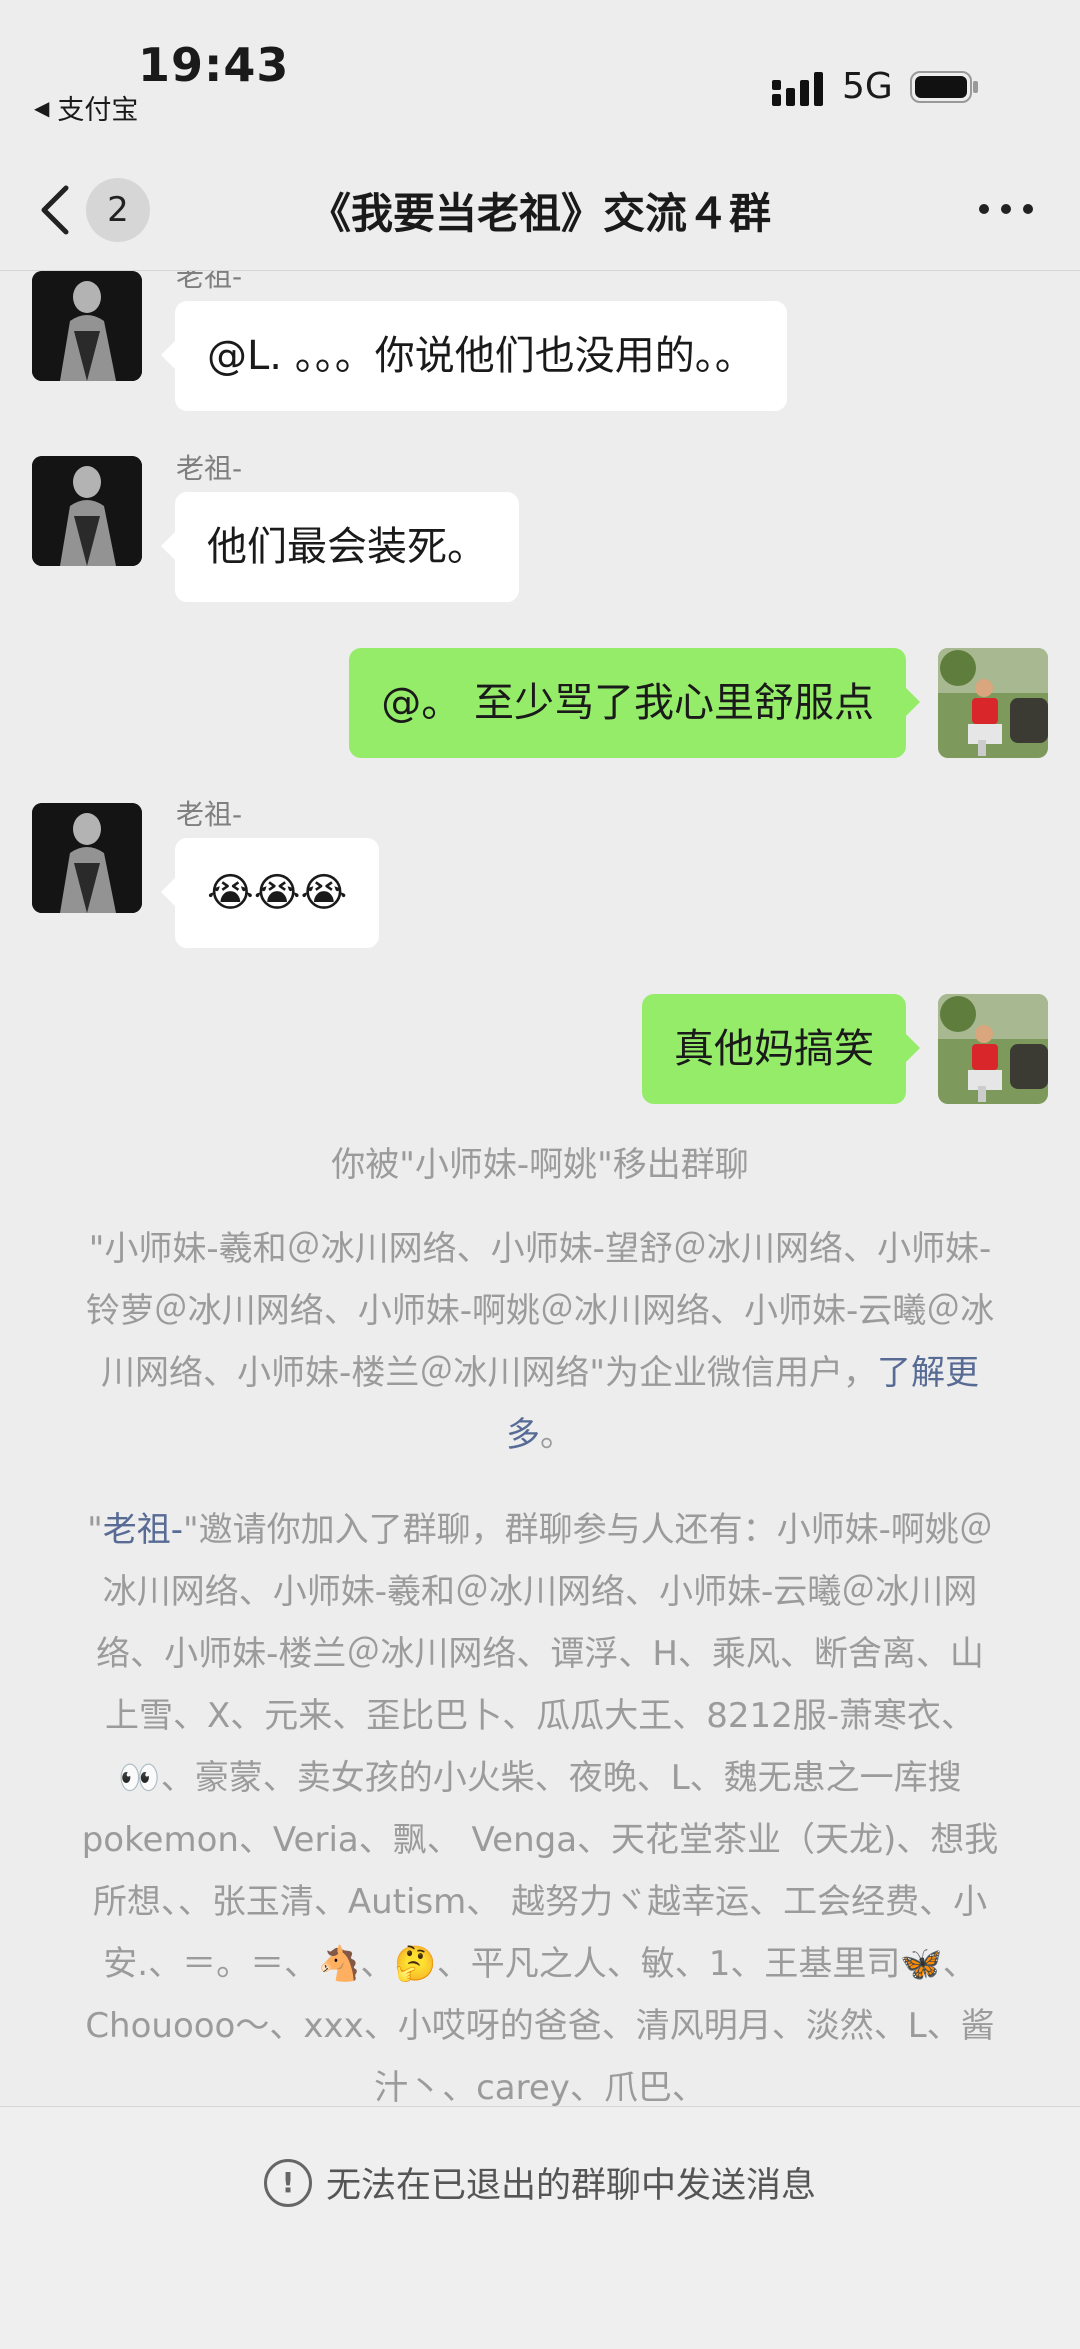 The image size is (1080, 2349). What do you see at coordinates (539, 213) in the screenshot?
I see `chat-title: 《我要当老祖》交流４群` at bounding box center [539, 213].